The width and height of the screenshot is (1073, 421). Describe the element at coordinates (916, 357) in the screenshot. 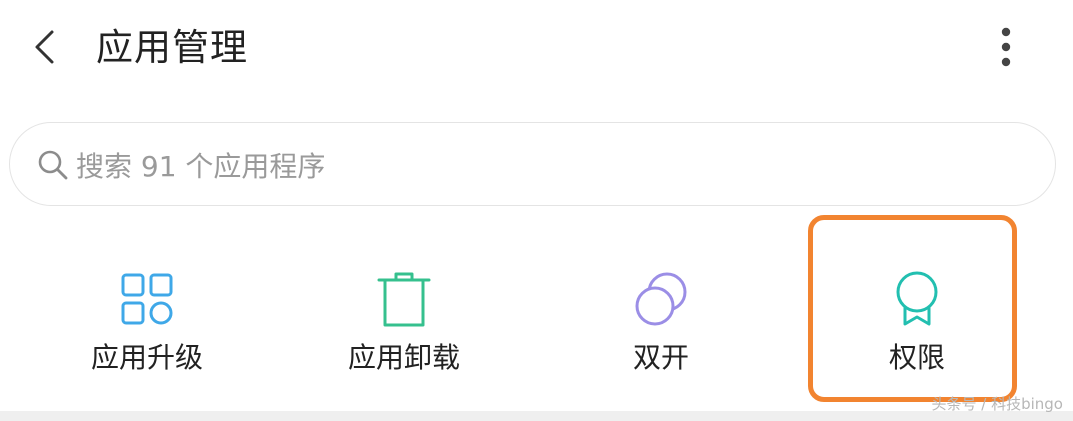

I see `permissions-label: 权限` at that location.